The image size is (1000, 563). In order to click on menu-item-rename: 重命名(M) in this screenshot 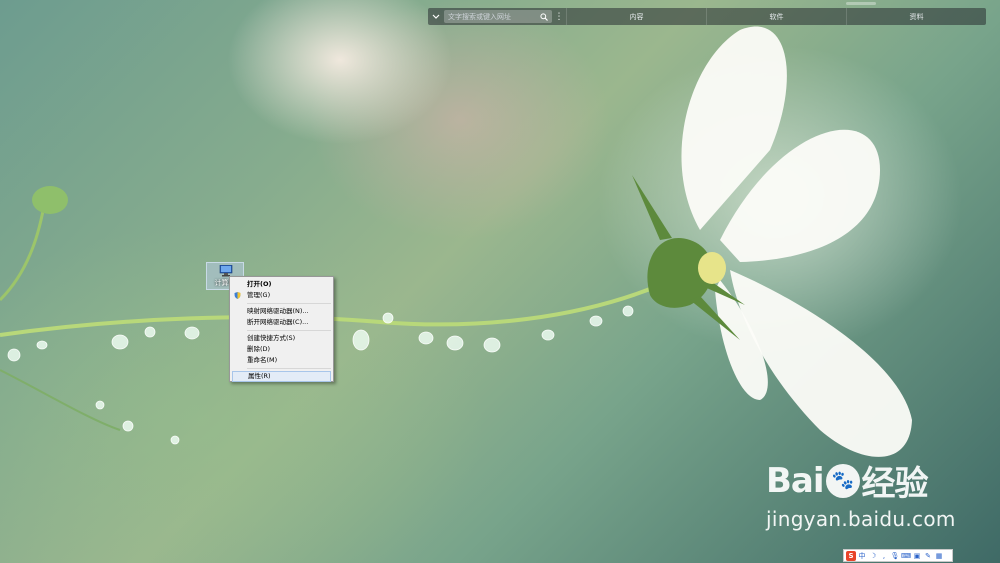, I will do `click(281, 360)`.